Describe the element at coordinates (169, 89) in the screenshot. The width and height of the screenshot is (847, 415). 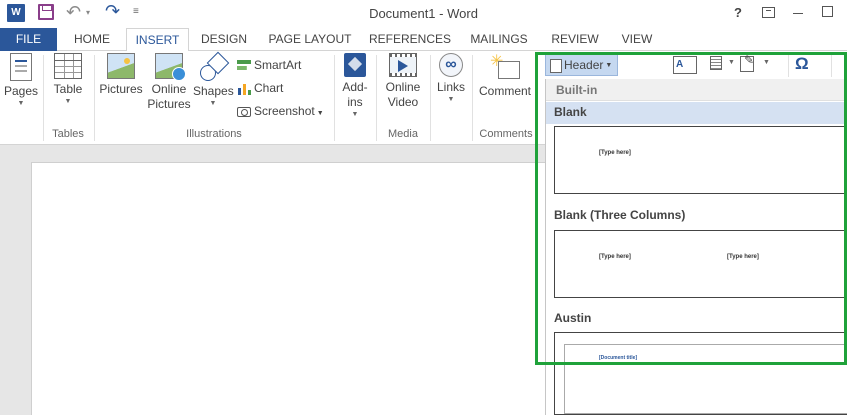
I see `online-pictures-label-1: Online` at that location.